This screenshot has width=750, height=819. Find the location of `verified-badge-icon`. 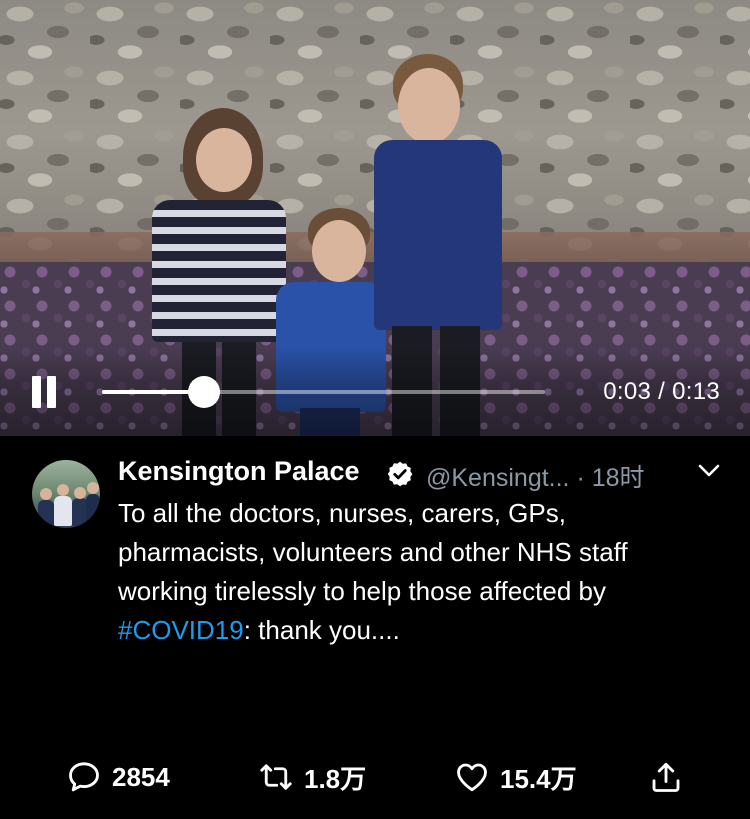

verified-badge-icon is located at coordinates (400, 474).